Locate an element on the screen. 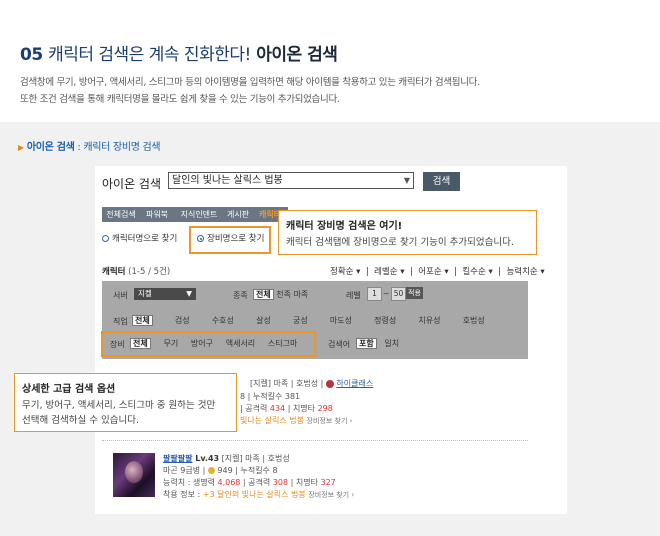 Image resolution: width=660 pixels, height=536 pixels. search-in-label: 검색어 is located at coordinates (339, 344).